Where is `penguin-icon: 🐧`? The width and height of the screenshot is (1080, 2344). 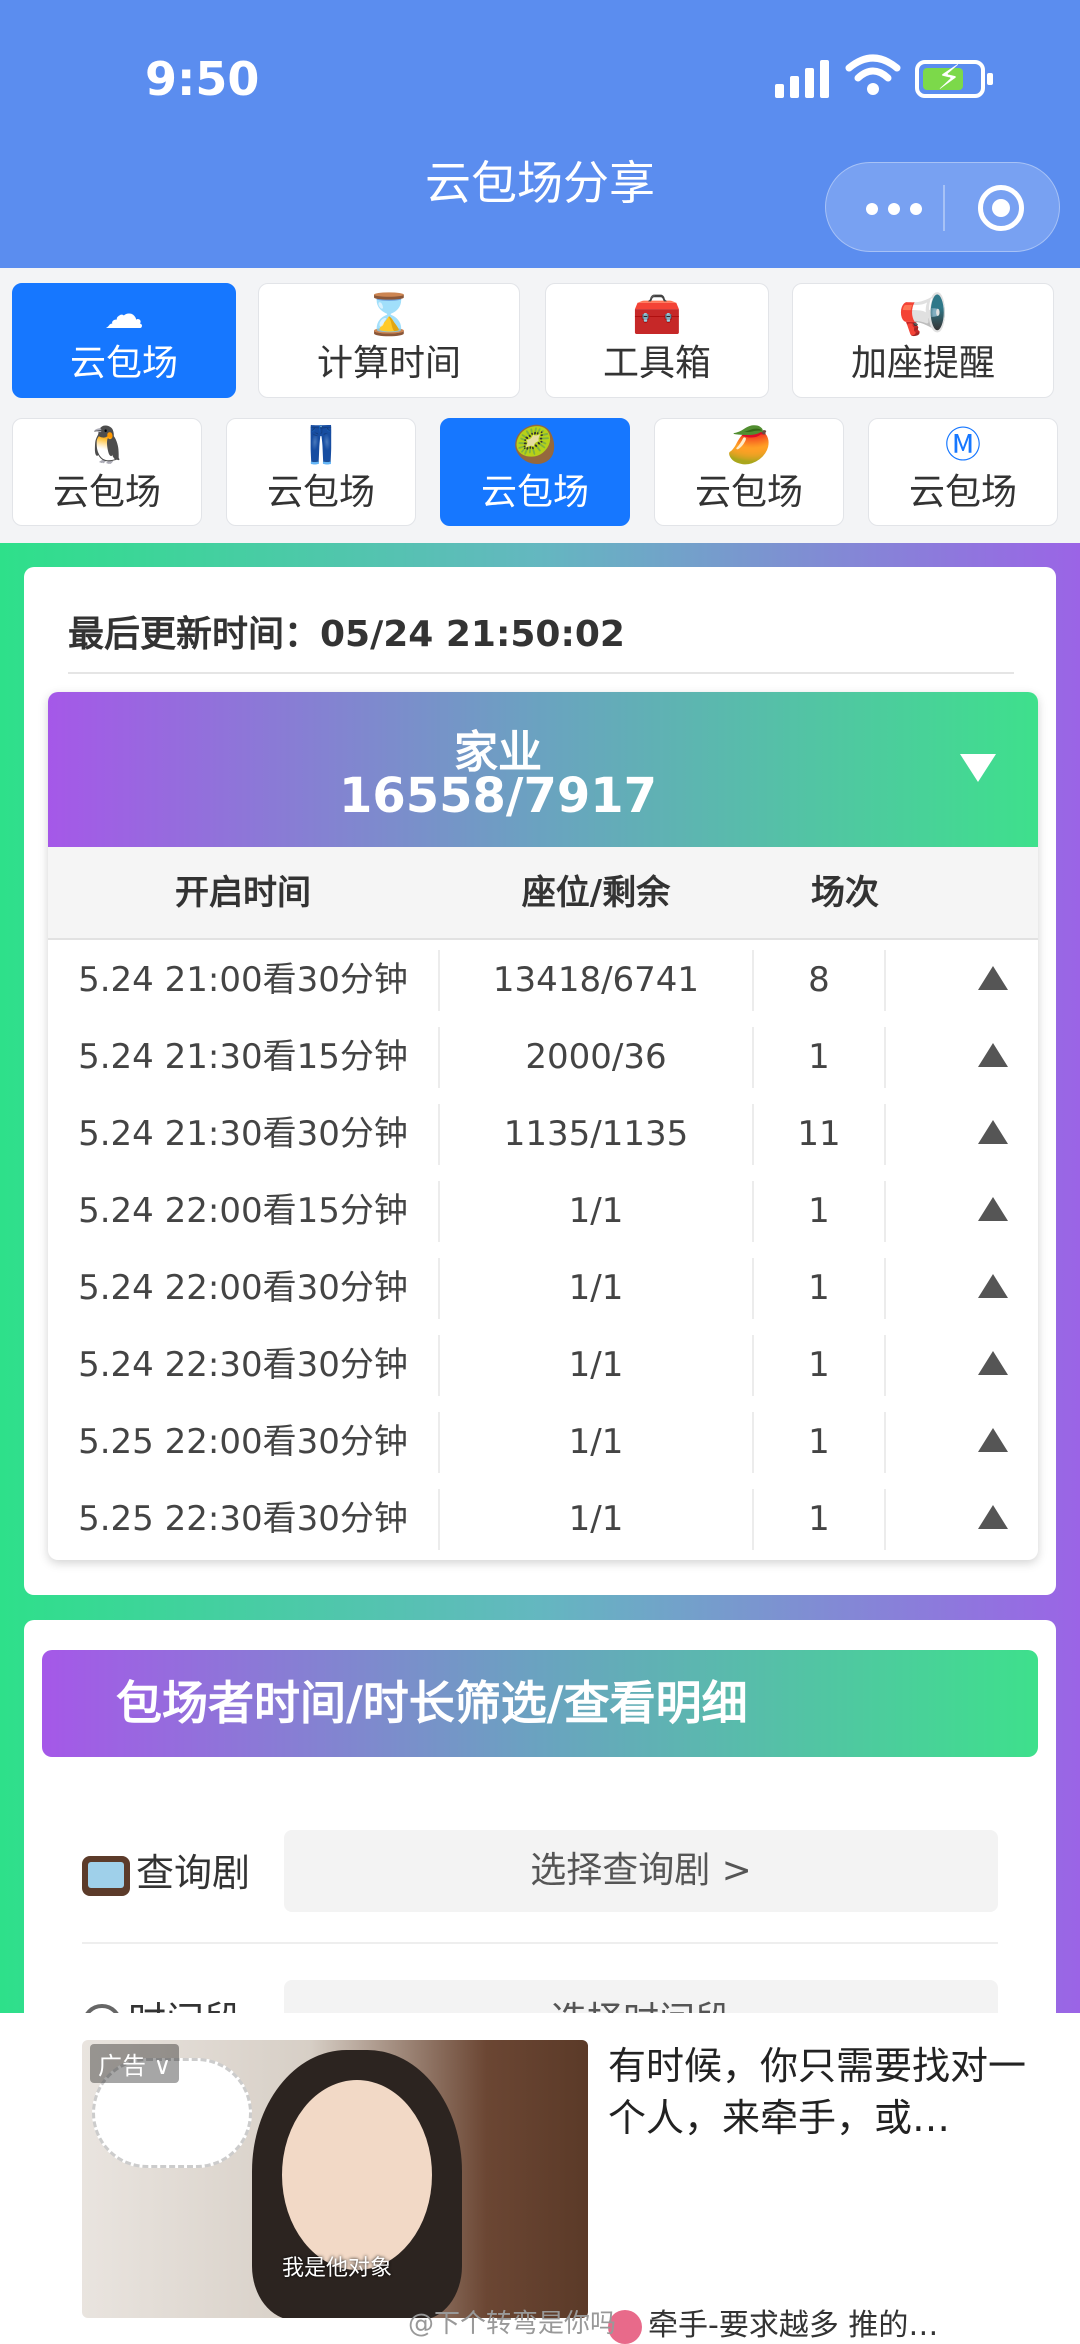 penguin-icon: 🐧 is located at coordinates (107, 445).